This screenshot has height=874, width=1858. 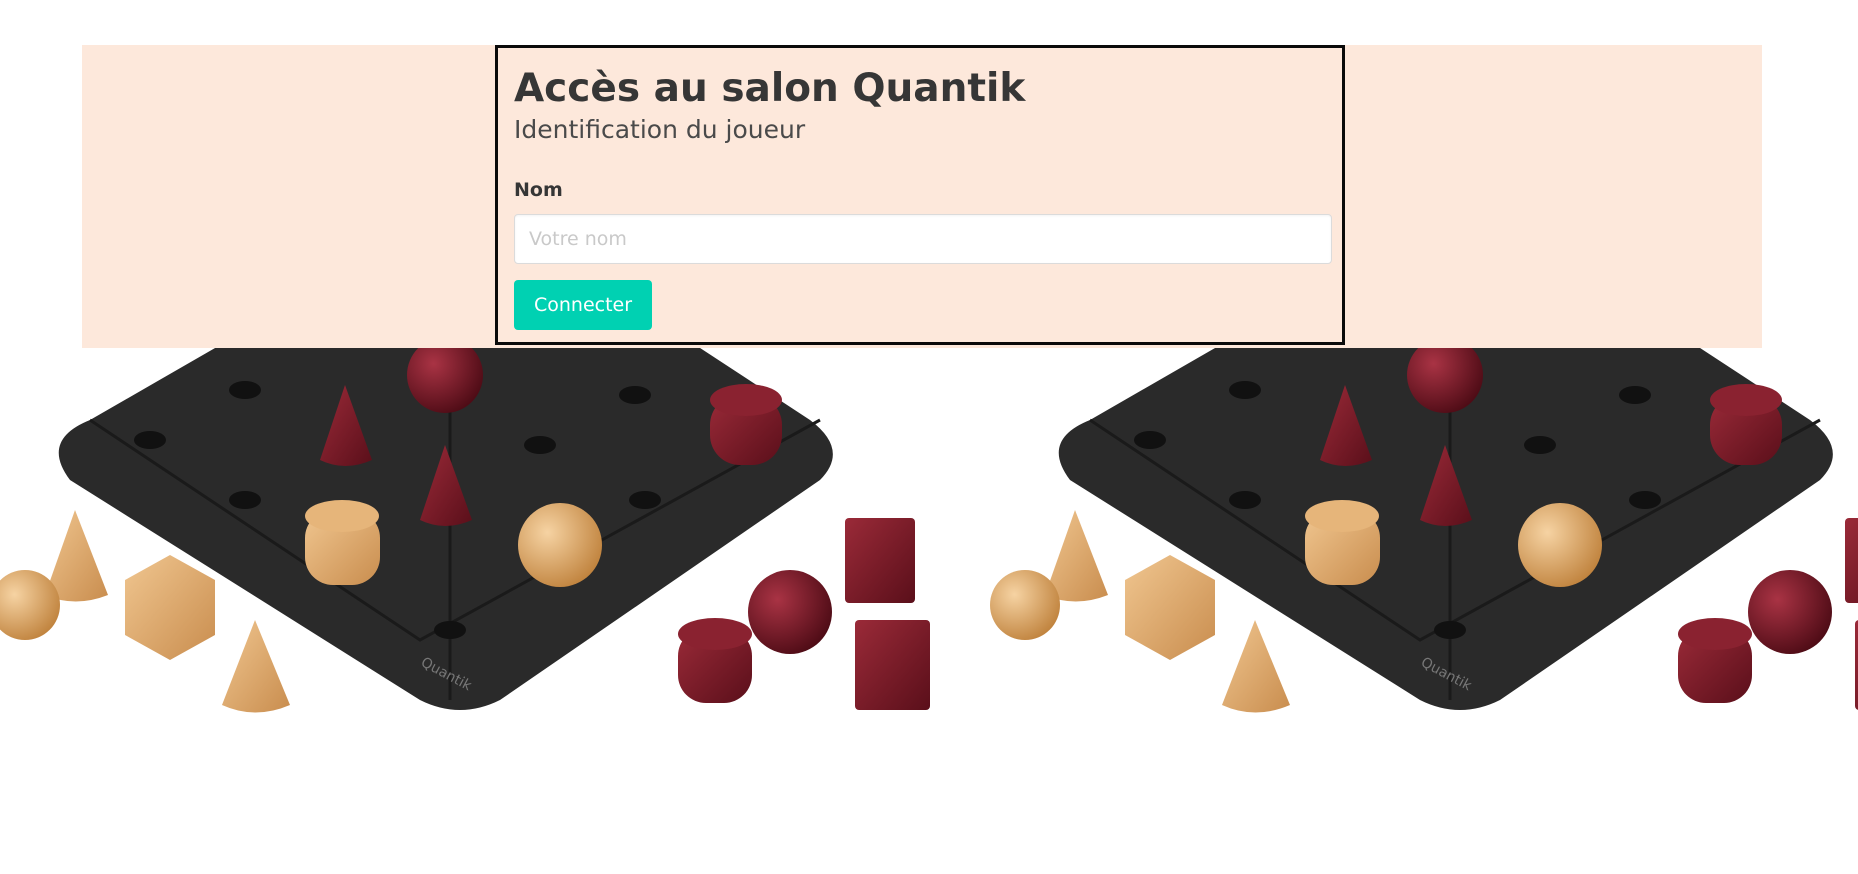 I want to click on name-field-label: Nom, so click(x=538, y=190).